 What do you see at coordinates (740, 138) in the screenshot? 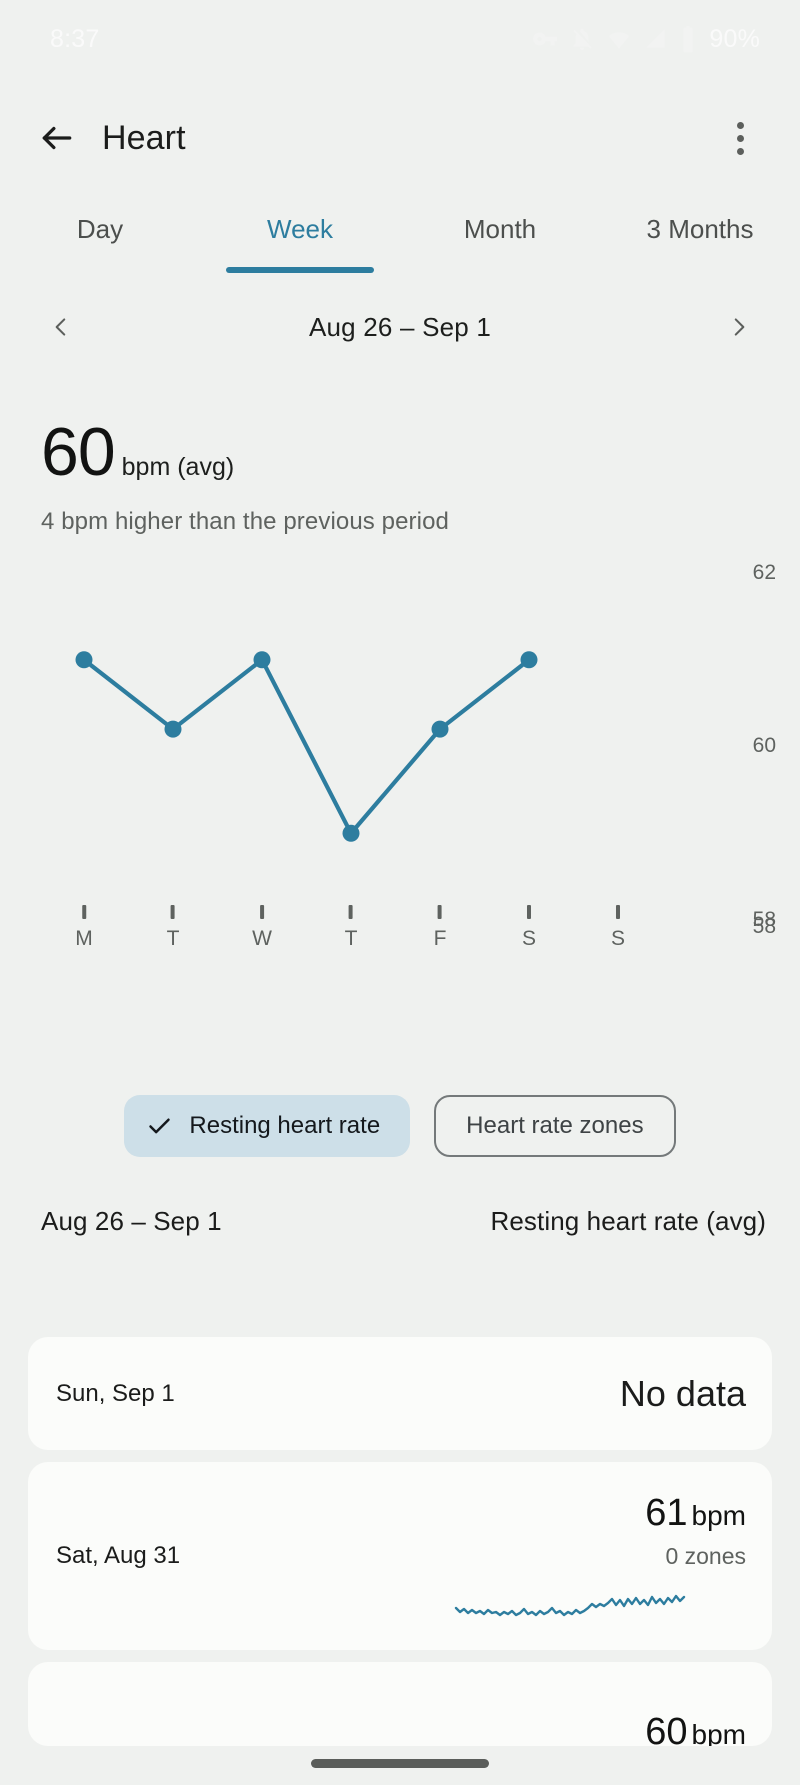
I see `more-vert-icon` at bounding box center [740, 138].